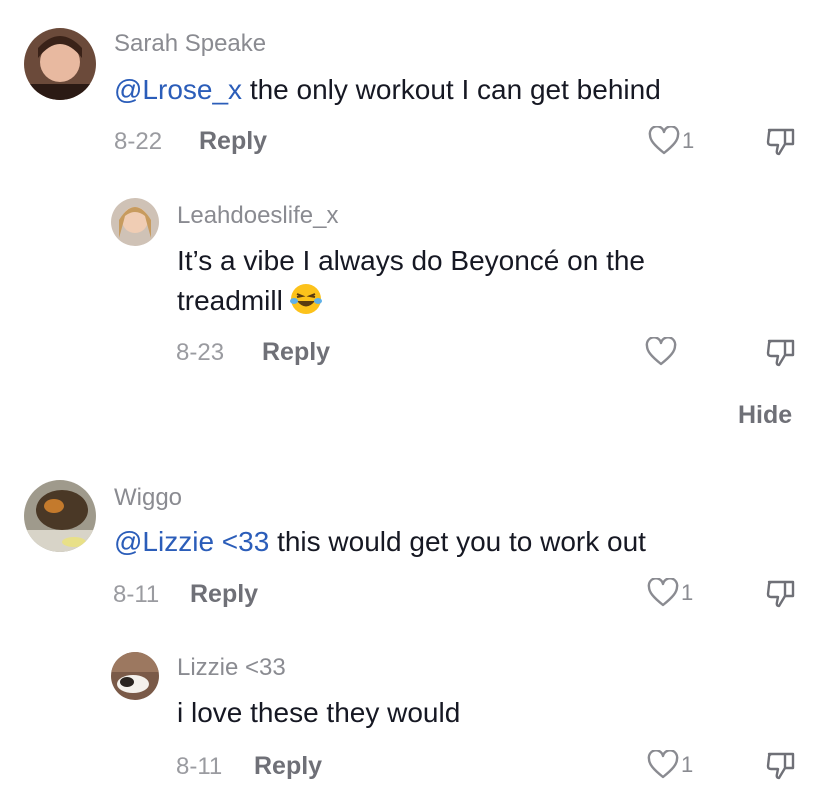 The width and height of the screenshot is (828, 800). I want to click on username: Wiggo, so click(148, 498).